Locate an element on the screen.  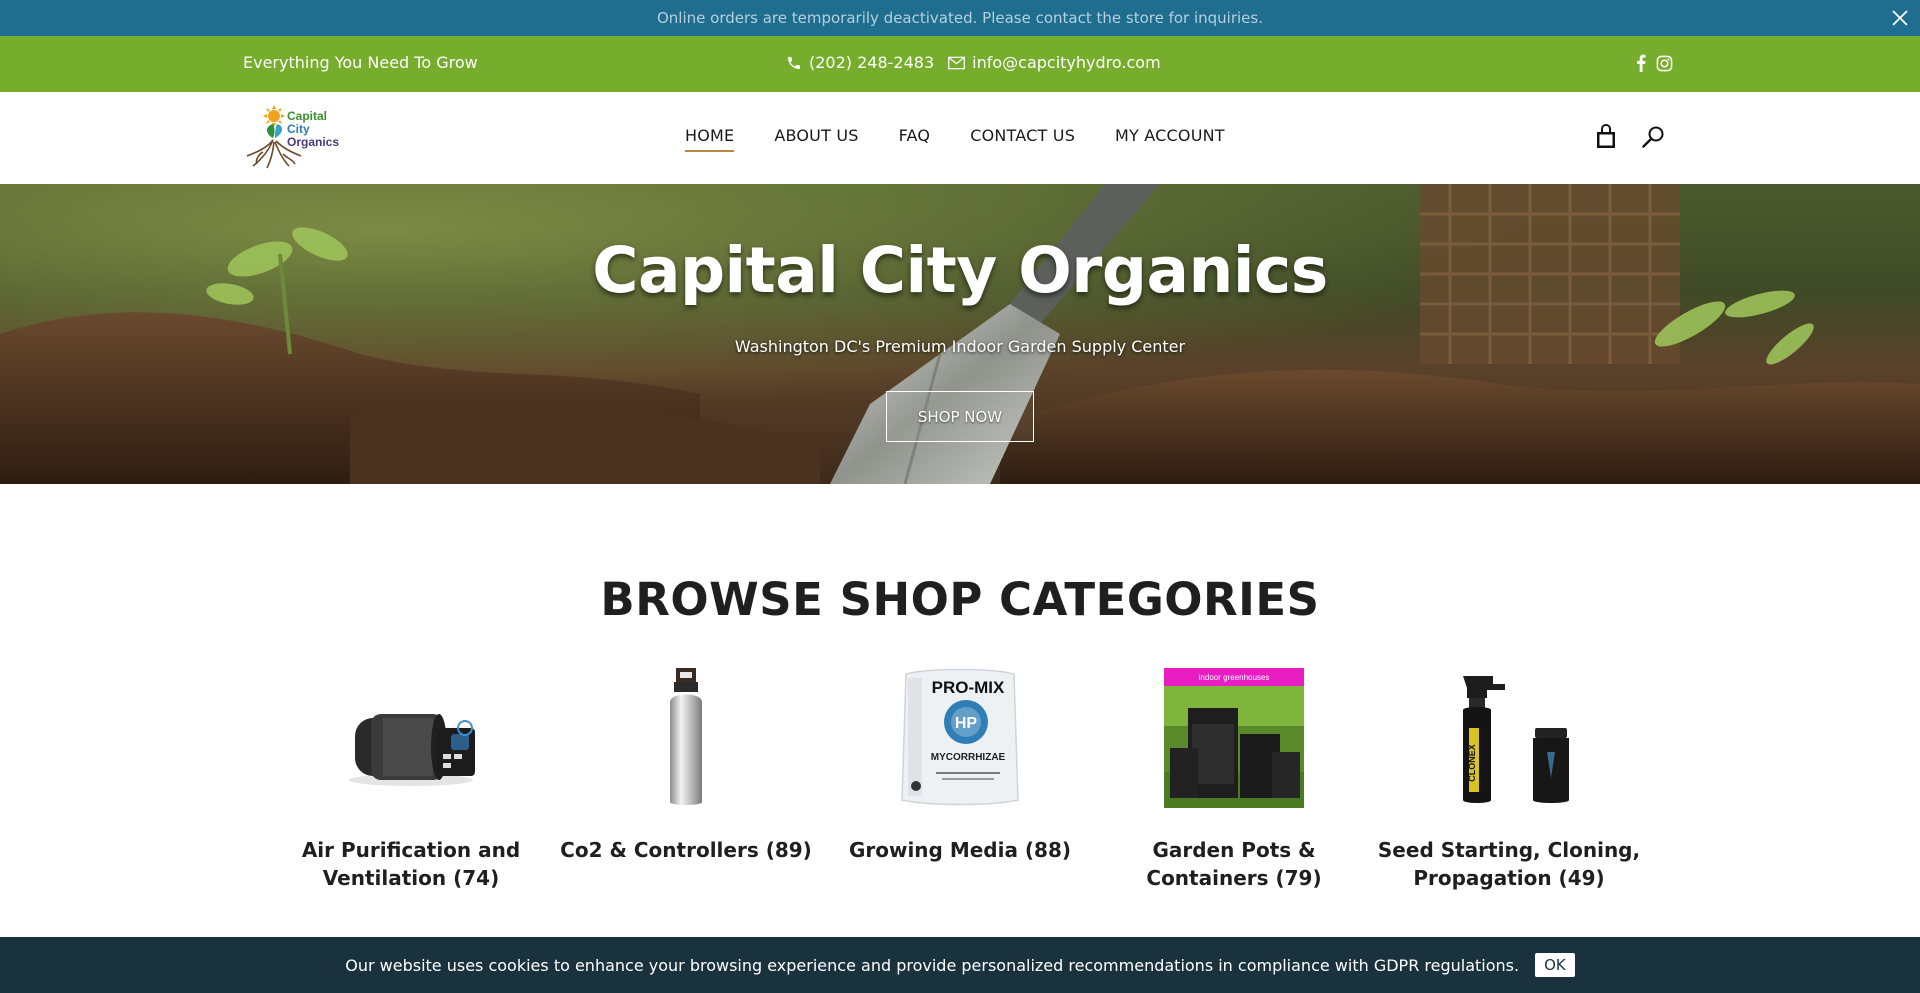
category-label: Air Purification and Ventilation (74) is located at coordinates (411, 864).